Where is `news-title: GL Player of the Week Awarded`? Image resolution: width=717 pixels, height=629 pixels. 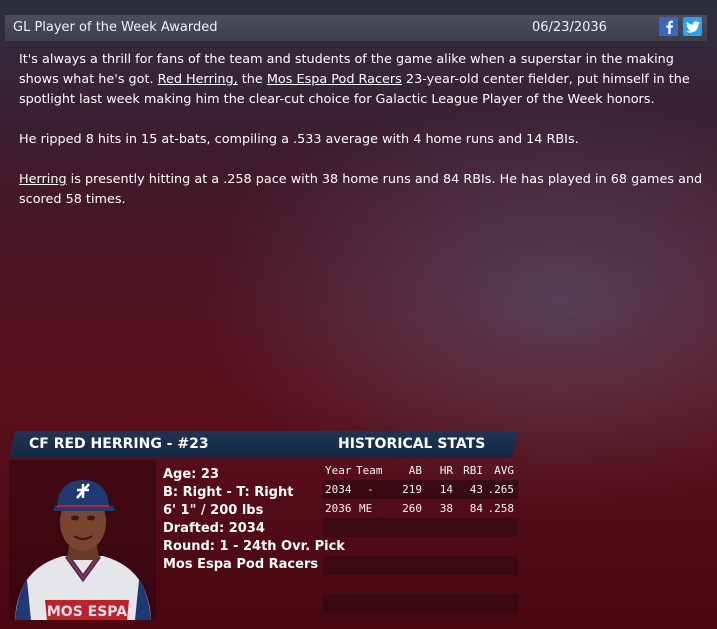
news-title: GL Player of the Week Awarded is located at coordinates (115, 27).